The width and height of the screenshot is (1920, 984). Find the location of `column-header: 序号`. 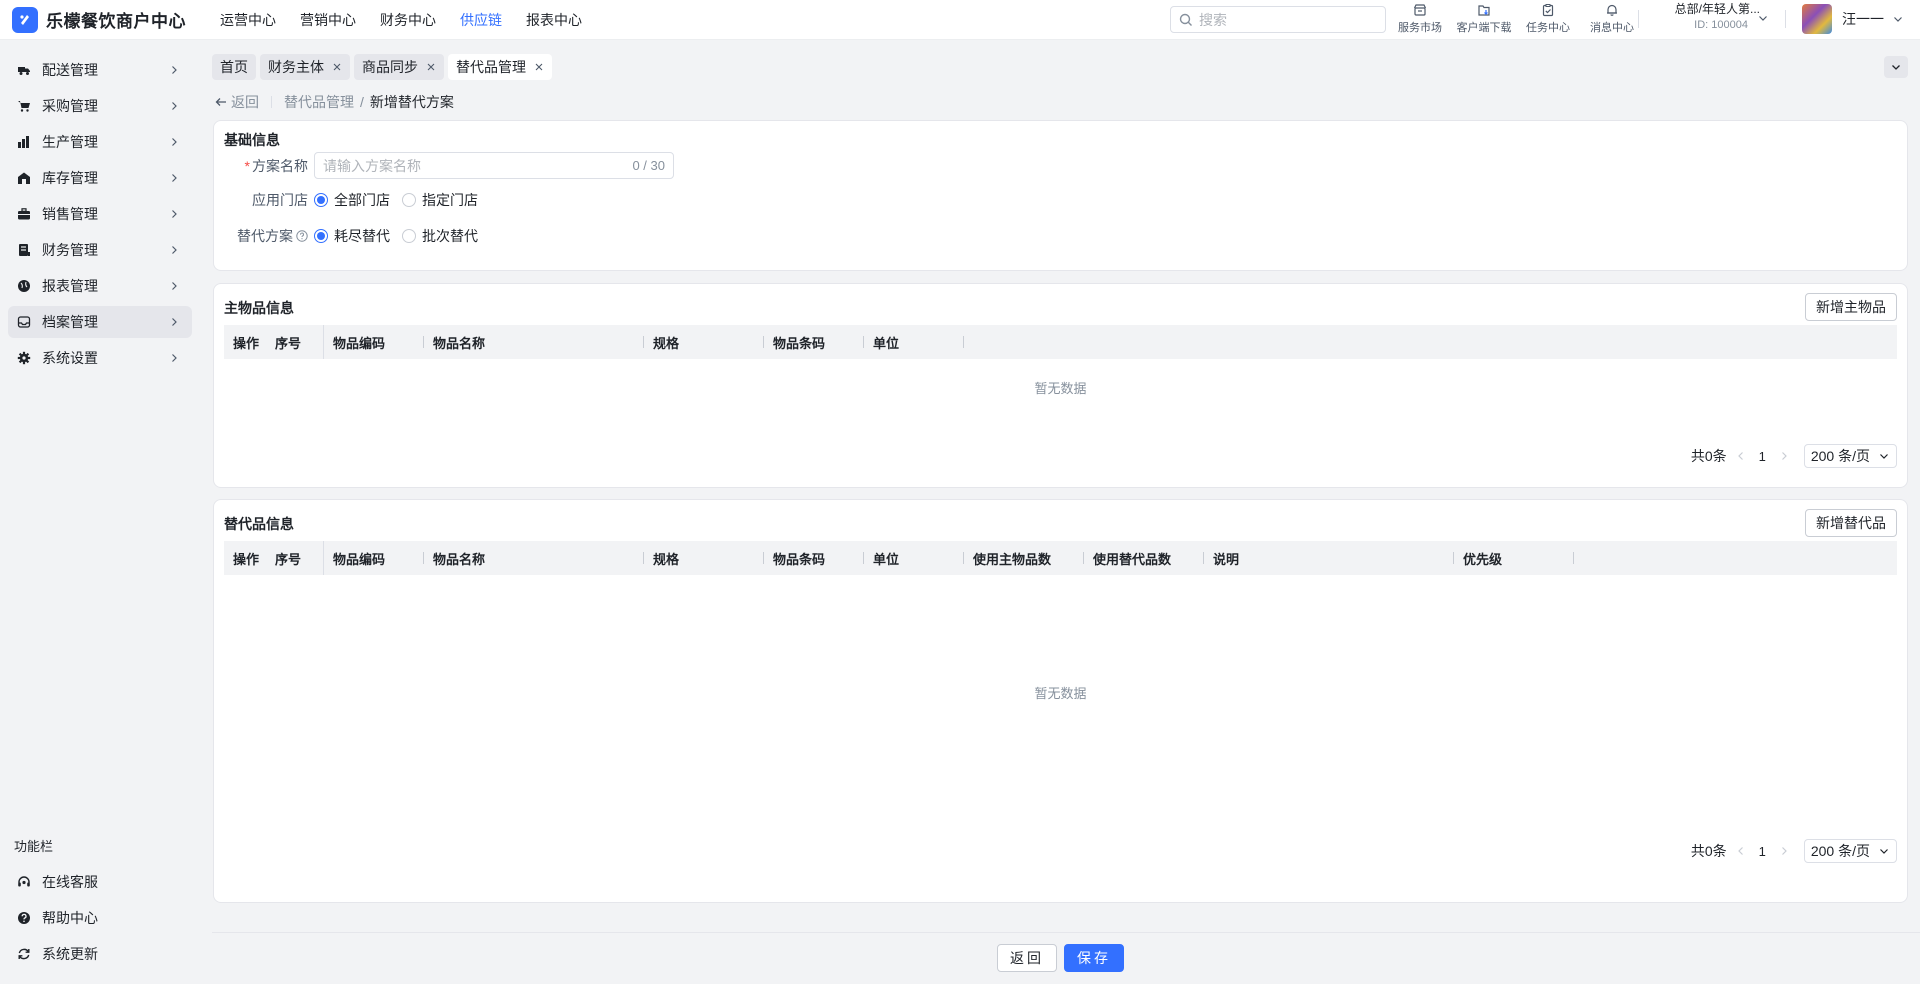

column-header: 序号 is located at coordinates (295, 342).